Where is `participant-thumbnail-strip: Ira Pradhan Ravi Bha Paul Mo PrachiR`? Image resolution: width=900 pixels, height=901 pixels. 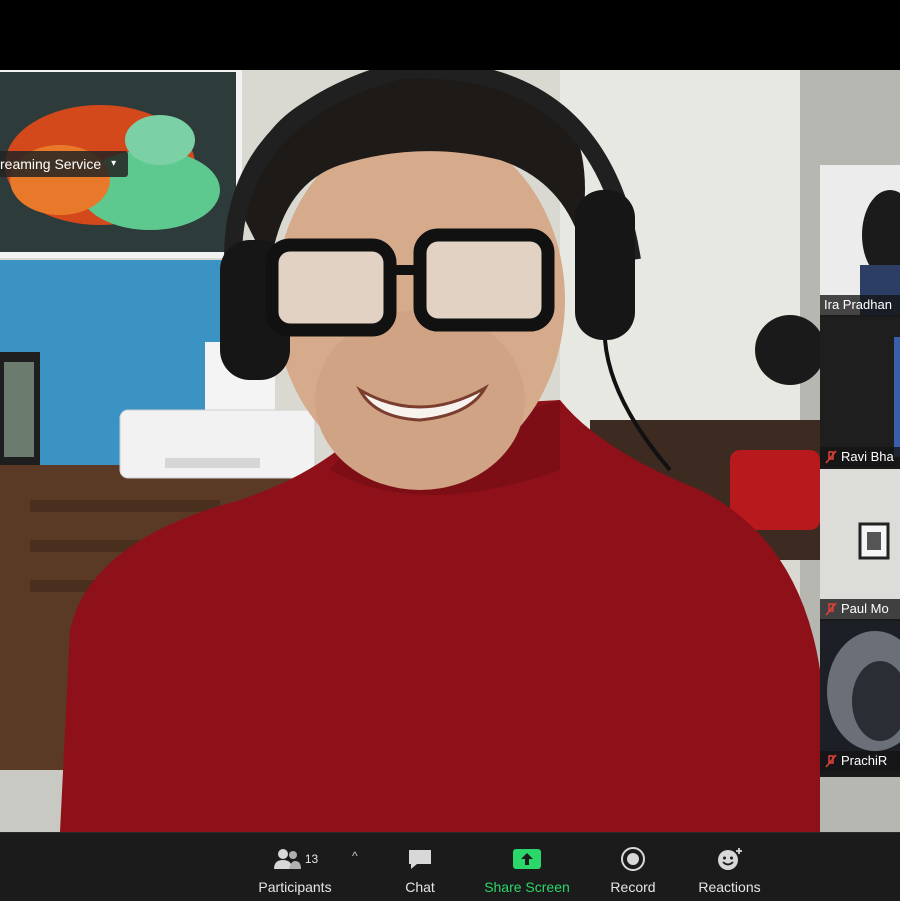
participant-thumbnail-strip: Ira Pradhan Ravi Bha Paul Mo PrachiR is located at coordinates (860, 471).